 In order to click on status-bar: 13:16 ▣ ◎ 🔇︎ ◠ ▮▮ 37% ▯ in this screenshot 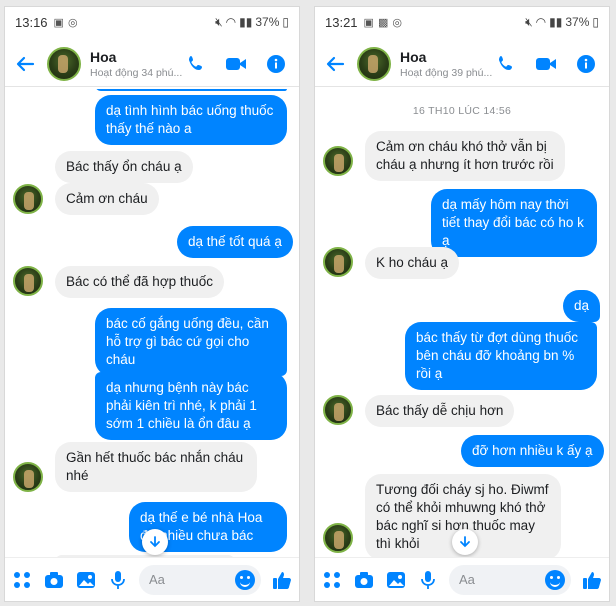, I will do `click(152, 22)`.